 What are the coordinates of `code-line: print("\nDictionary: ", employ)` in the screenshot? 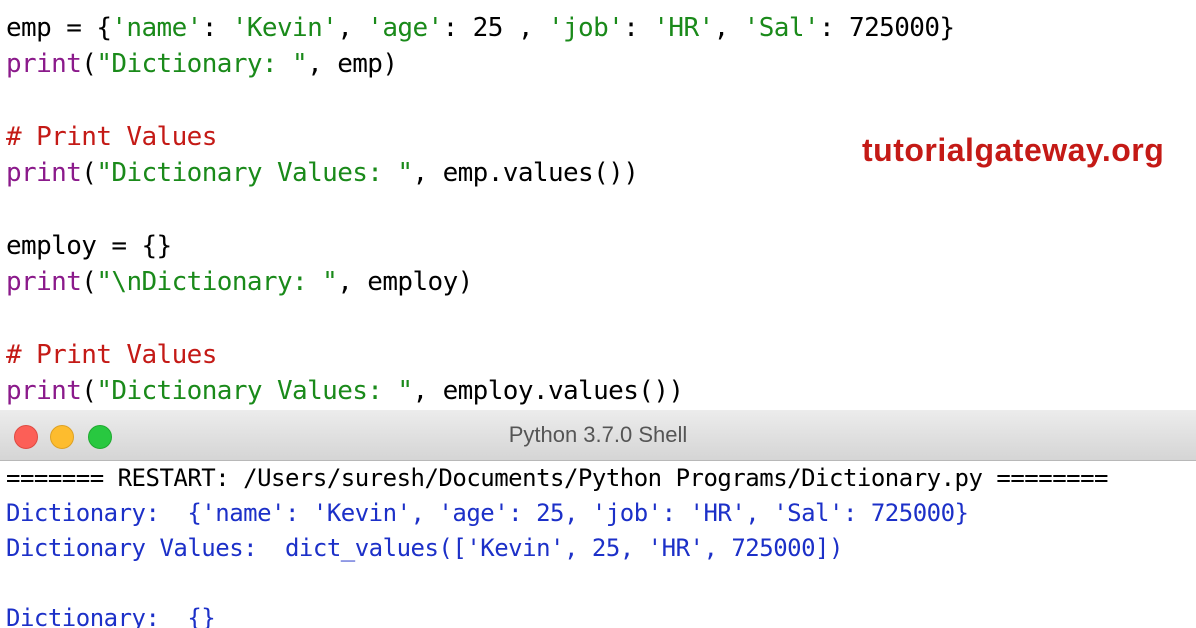 It's located at (239, 282).